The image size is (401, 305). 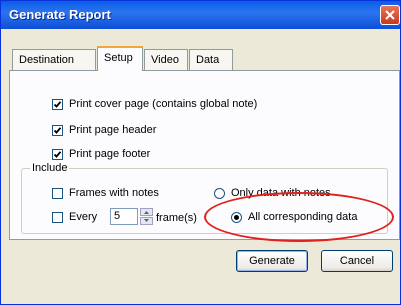 I want to click on tab-data: Data, so click(x=211, y=59).